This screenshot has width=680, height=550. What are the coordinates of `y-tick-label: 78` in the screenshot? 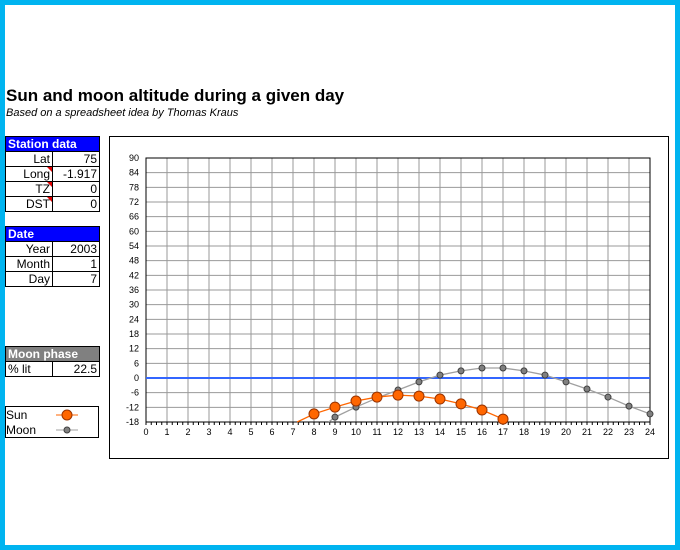 It's located at (134, 187).